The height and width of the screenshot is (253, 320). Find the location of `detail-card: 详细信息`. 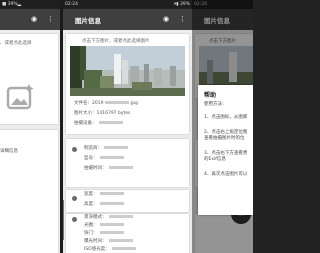

detail-card: 详细信息 is located at coordinates (29, 191).